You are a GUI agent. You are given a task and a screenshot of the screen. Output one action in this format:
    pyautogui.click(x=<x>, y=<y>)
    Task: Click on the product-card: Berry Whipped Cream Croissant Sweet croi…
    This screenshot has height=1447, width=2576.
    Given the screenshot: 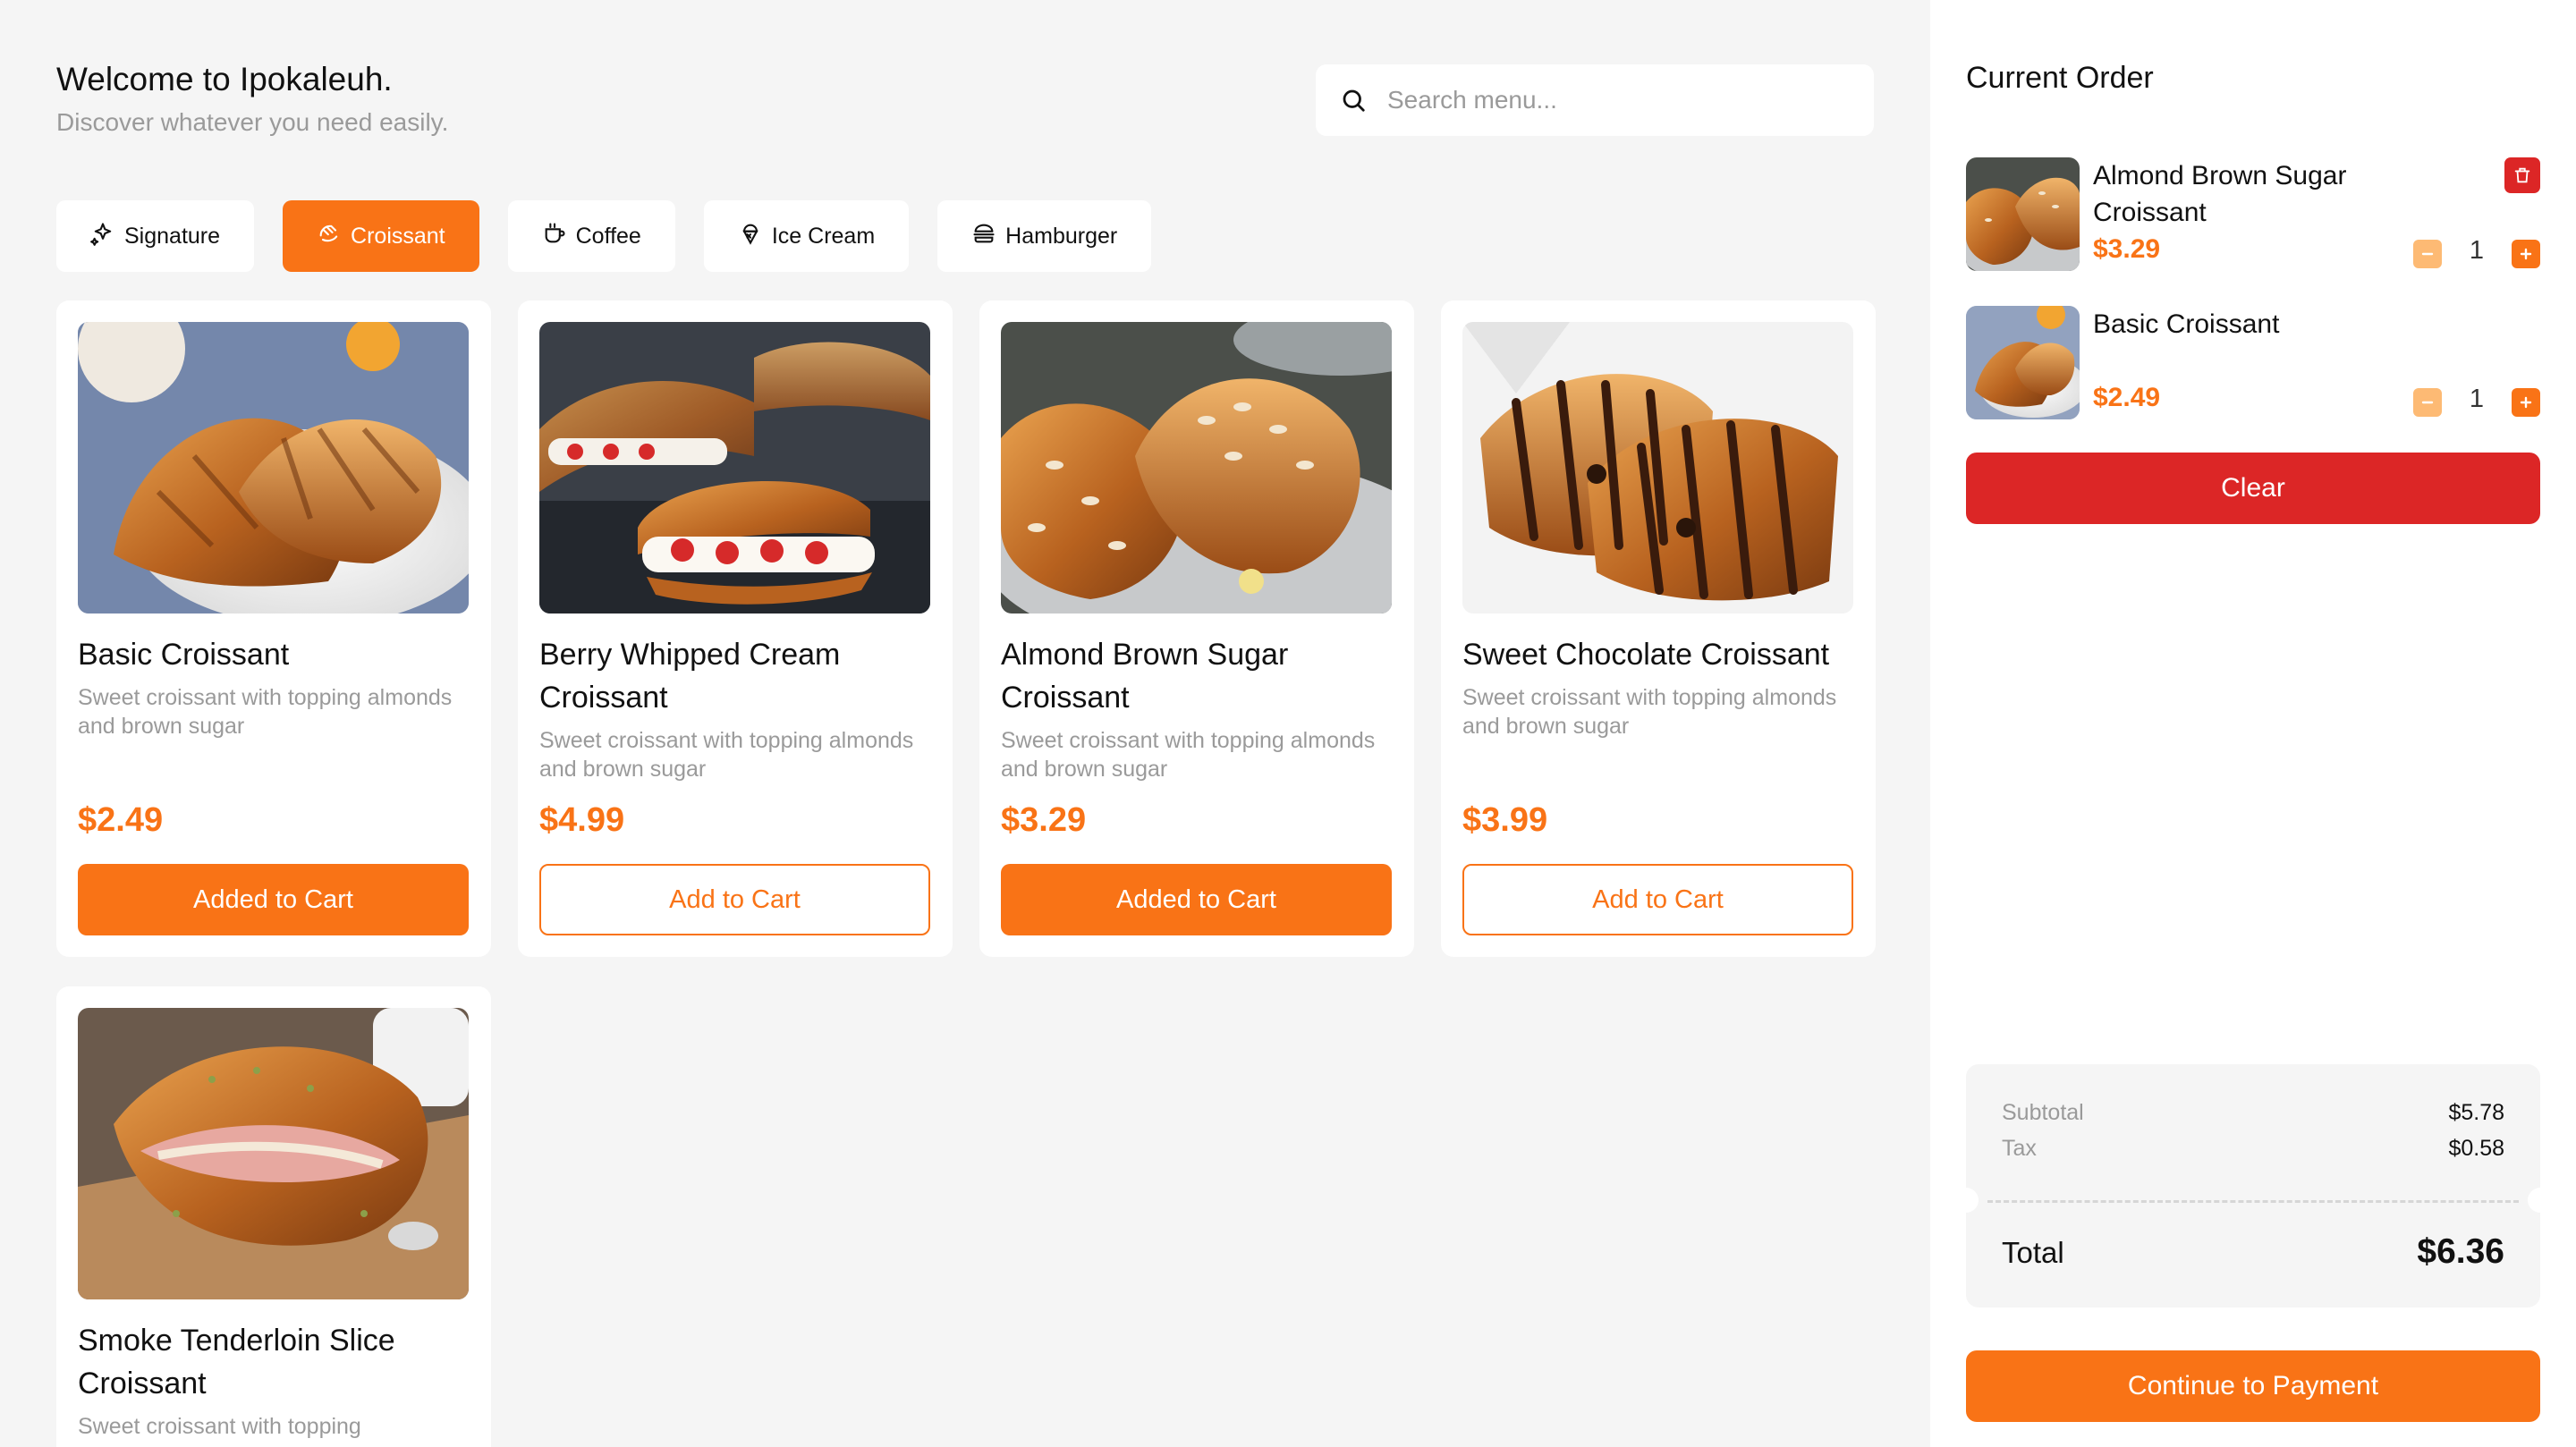 What is the action you would take?
    pyautogui.click(x=735, y=628)
    